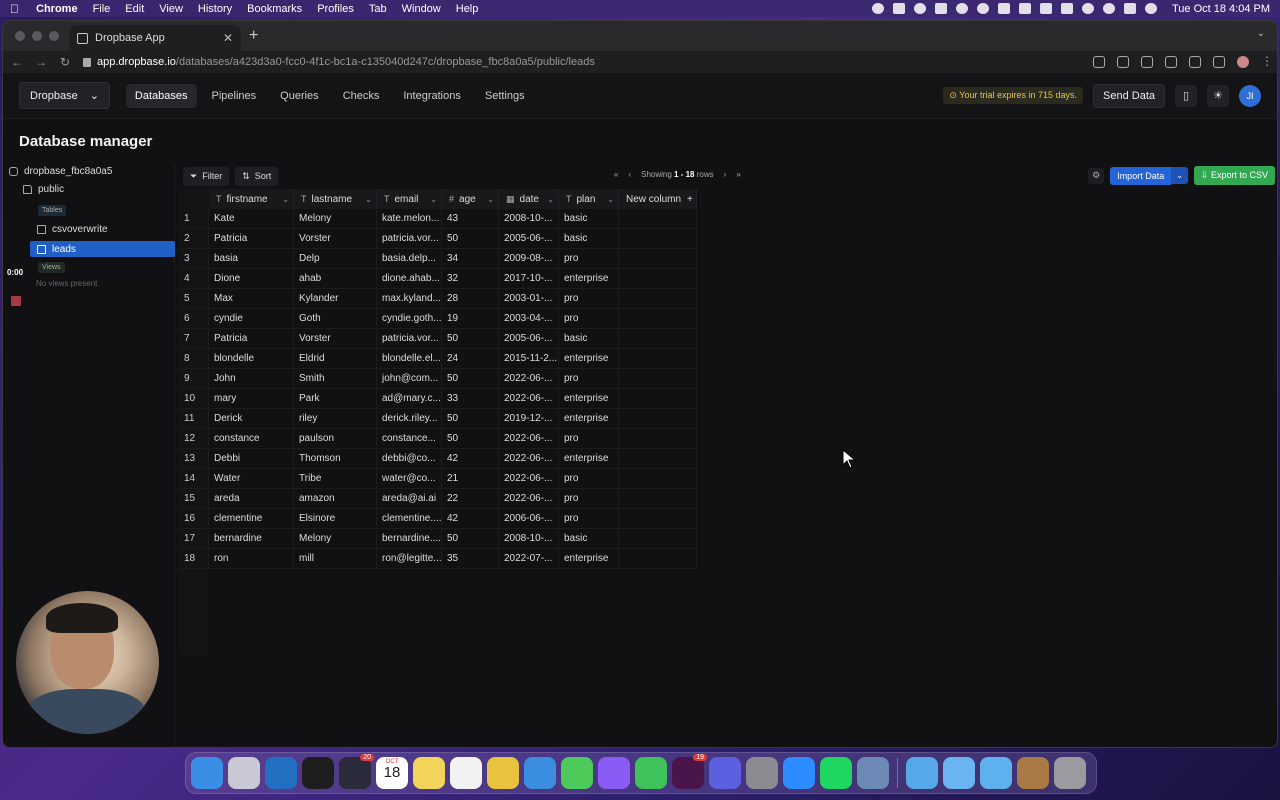  I want to click on header-firstname: Tfirstname ⌄, so click(251, 199).